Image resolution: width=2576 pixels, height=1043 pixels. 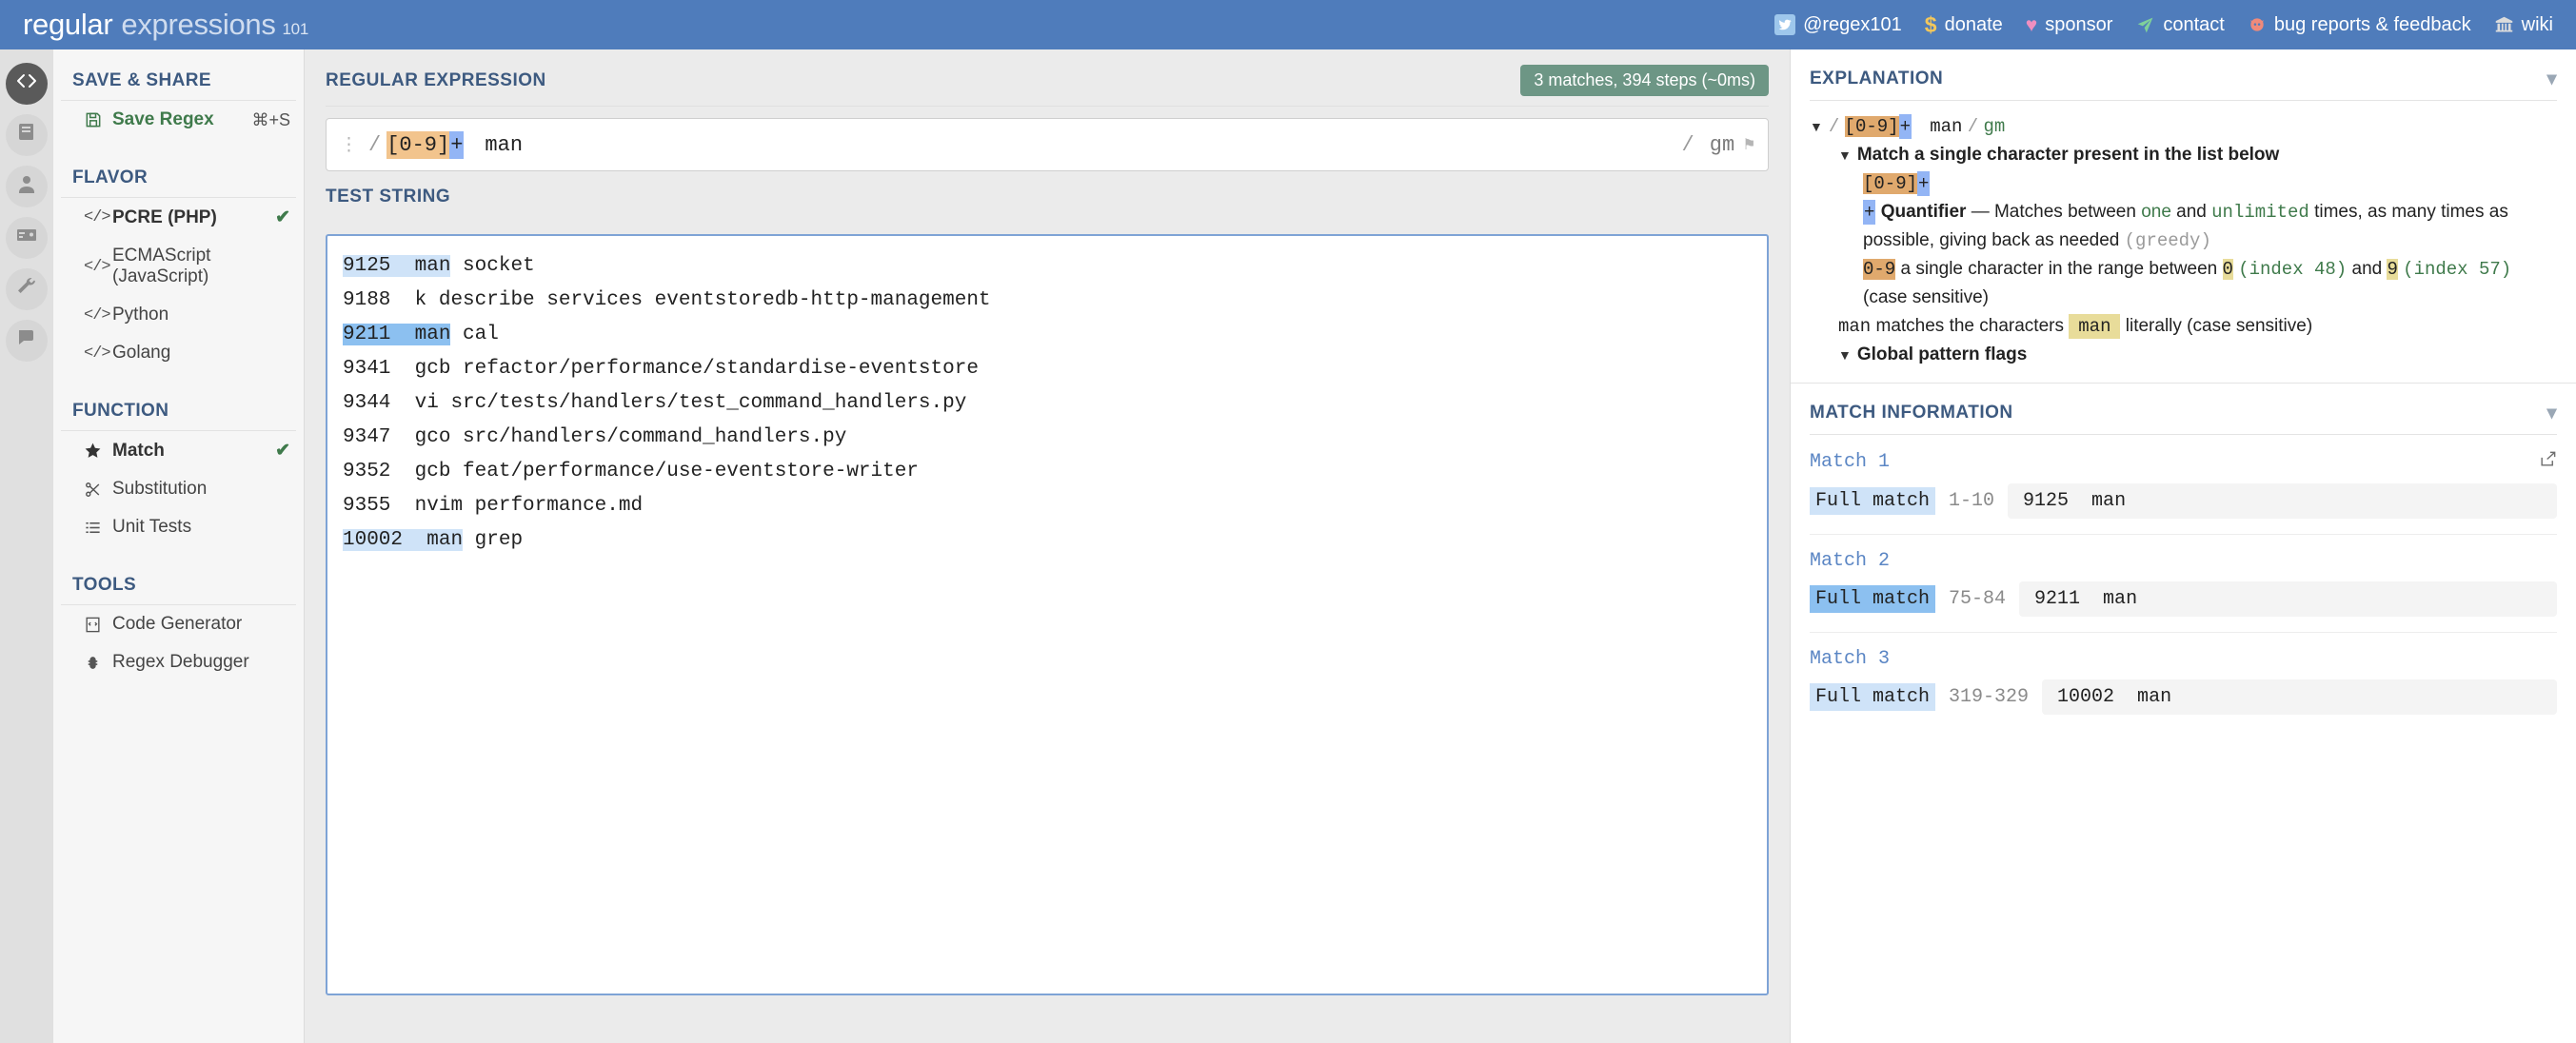 I want to click on rail-library-button, so click(x=27, y=135).